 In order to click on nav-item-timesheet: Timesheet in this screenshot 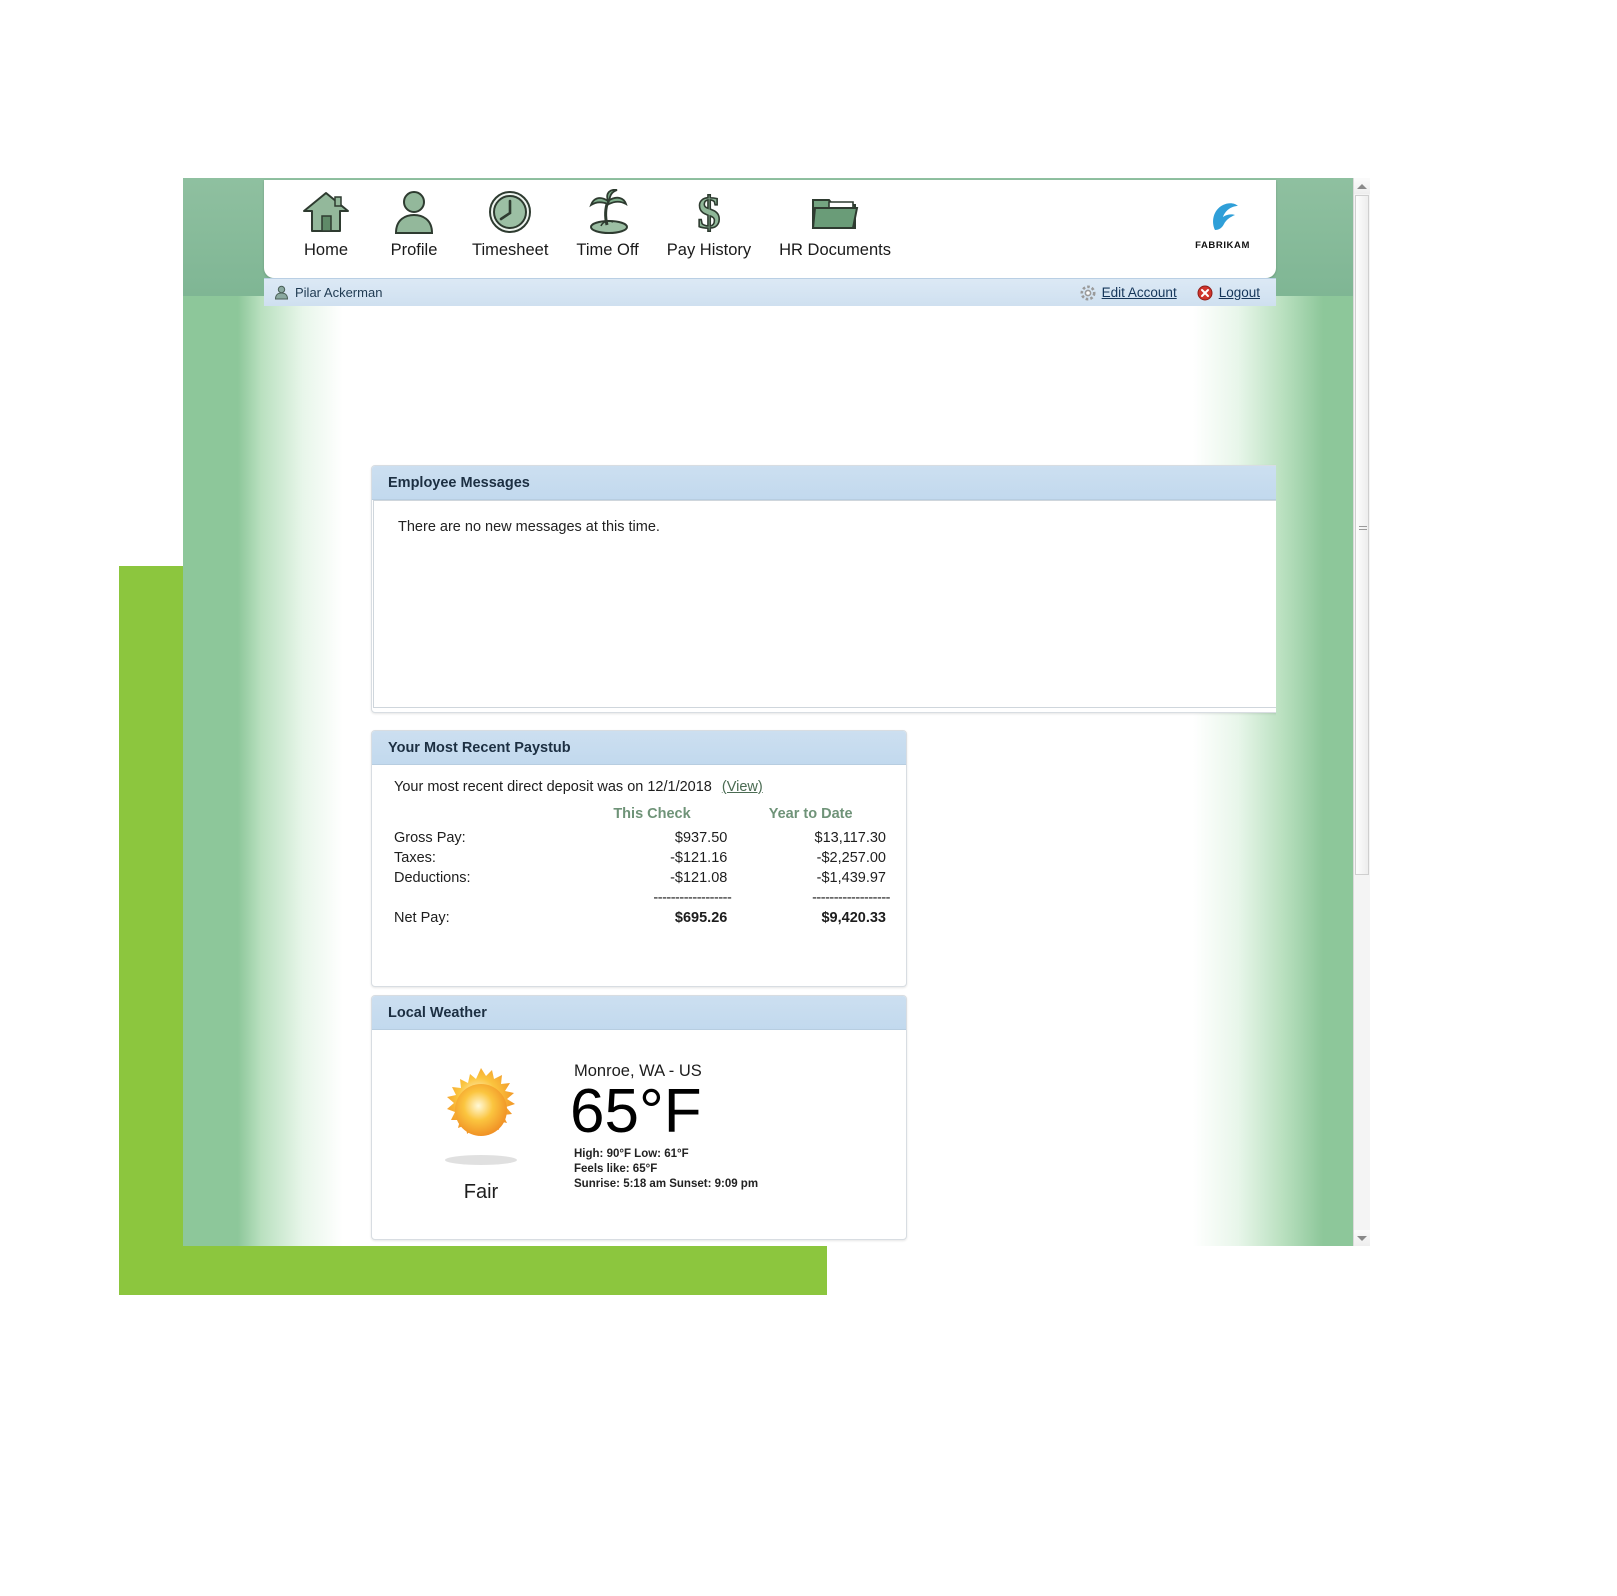, I will do `click(510, 223)`.